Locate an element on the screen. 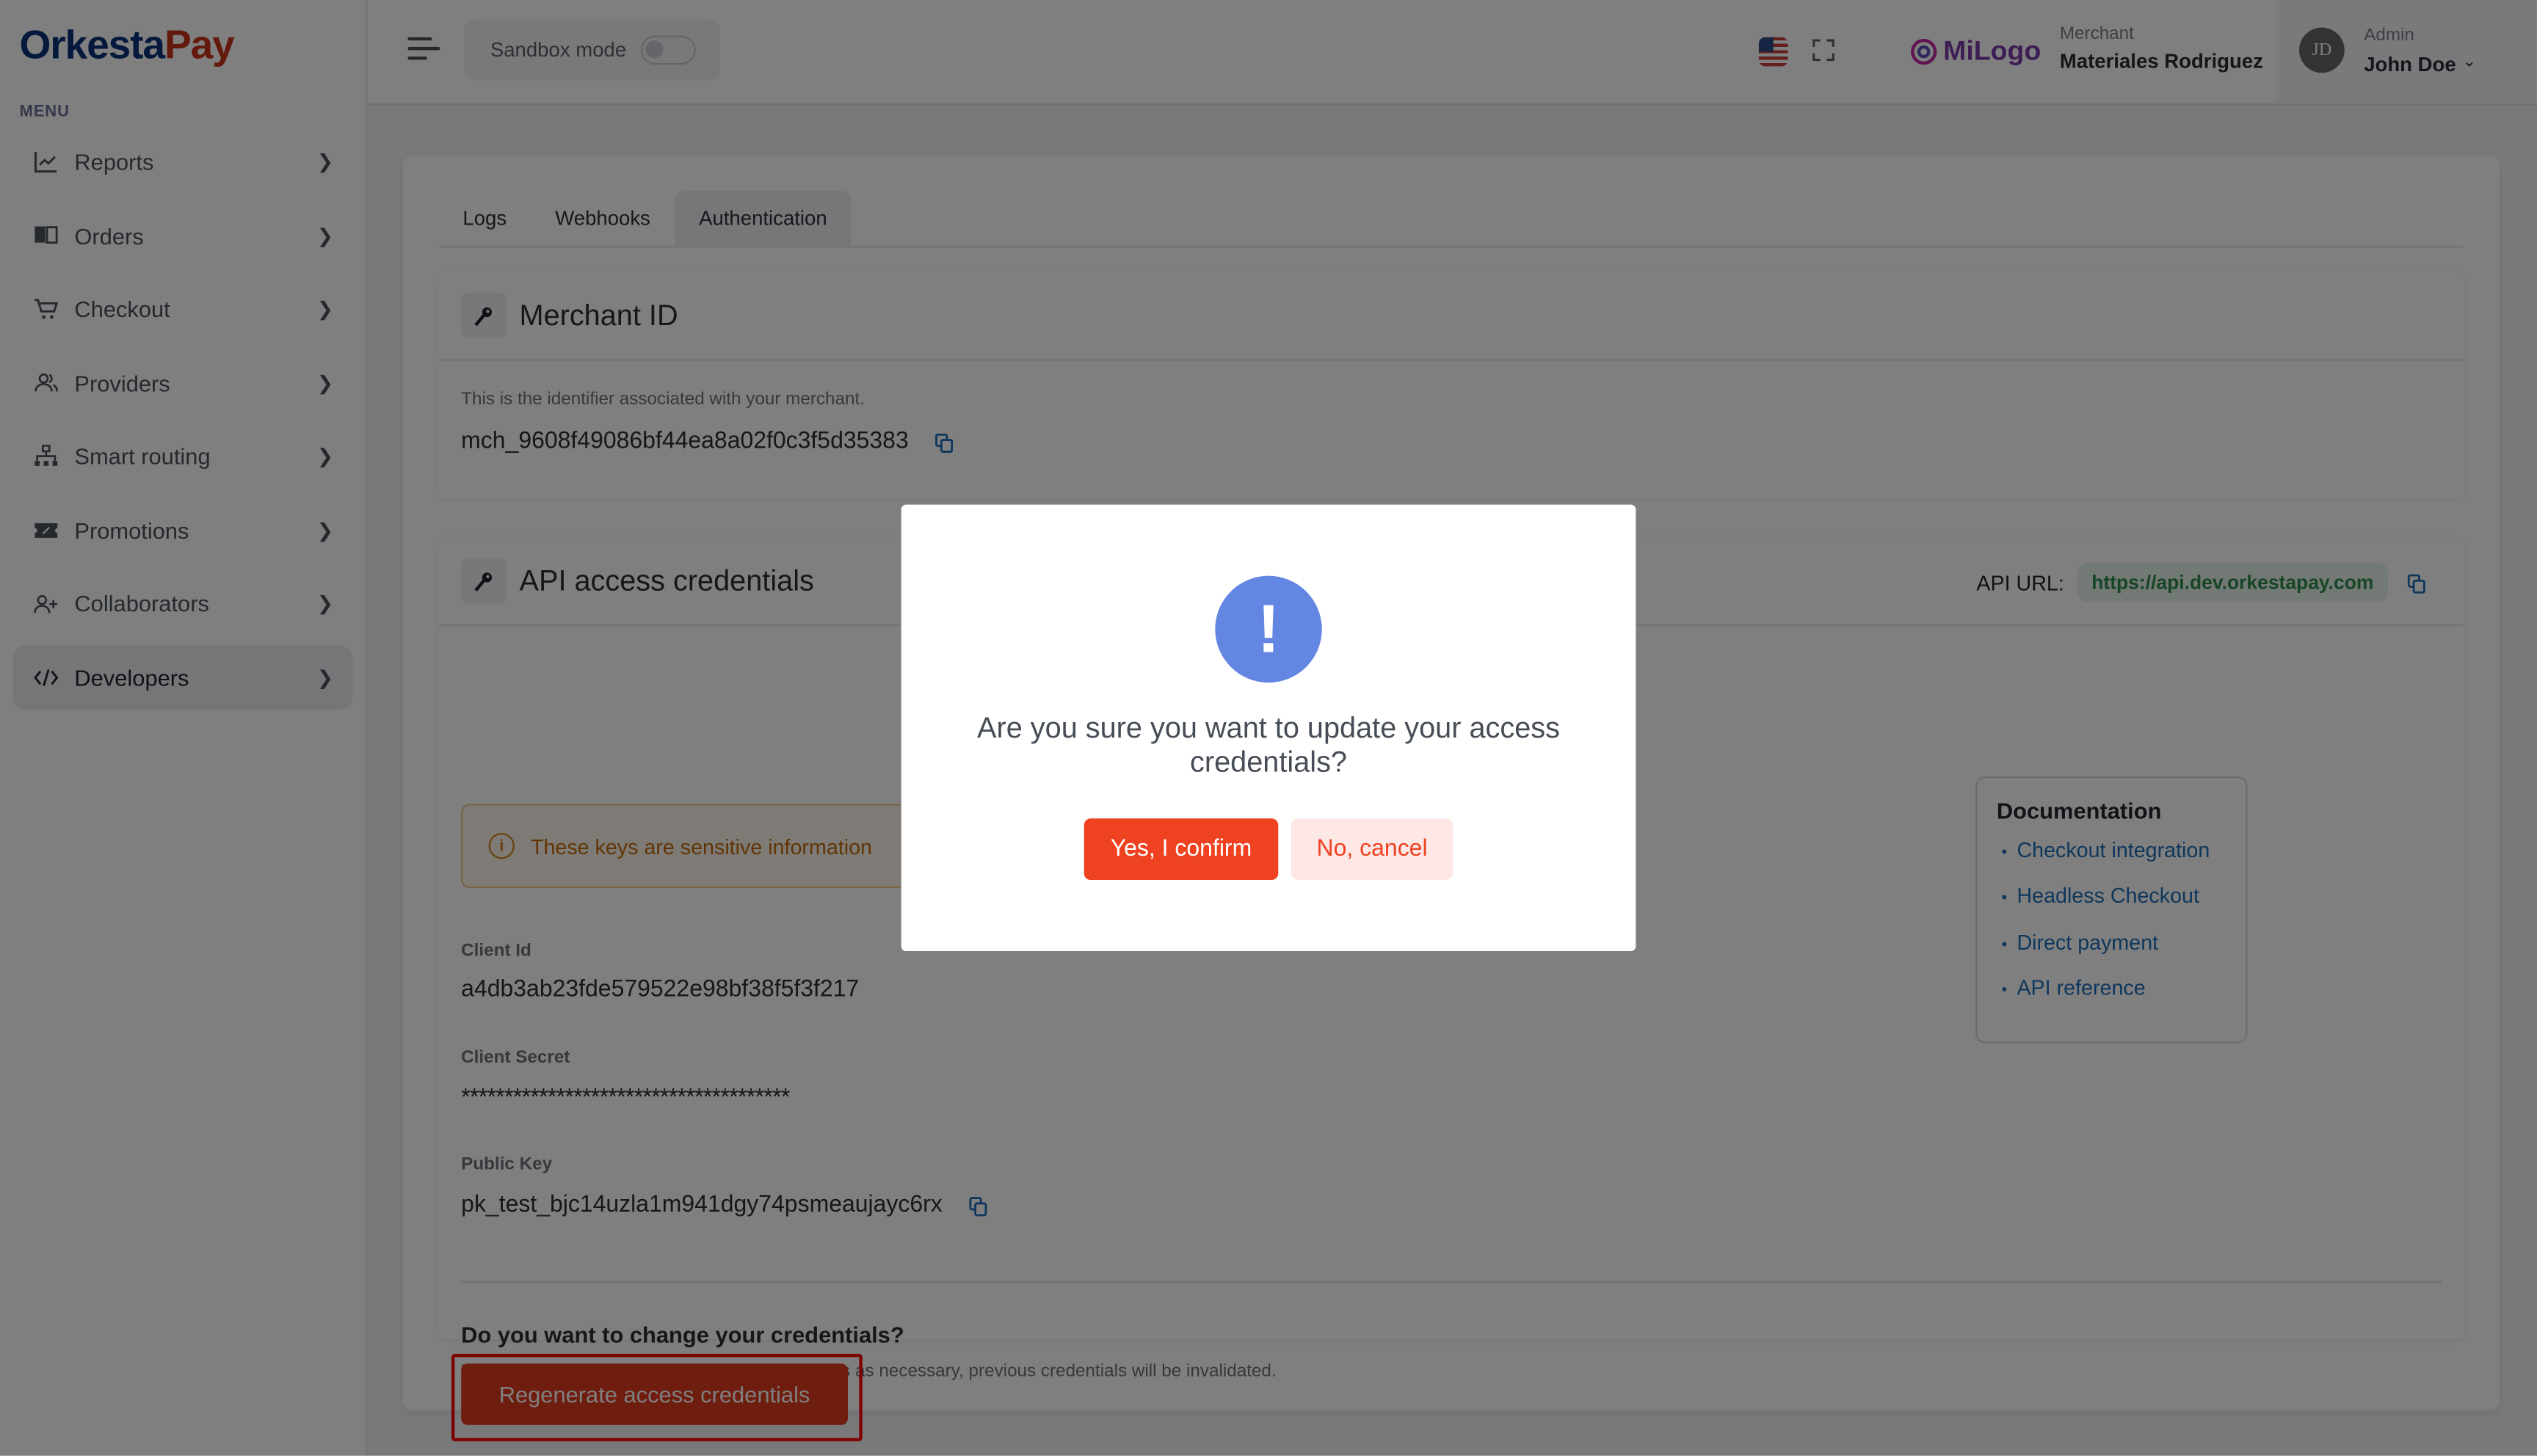 This screenshot has height=1456, width=2537. cancel-button: No, cancel is located at coordinates (1372, 849).